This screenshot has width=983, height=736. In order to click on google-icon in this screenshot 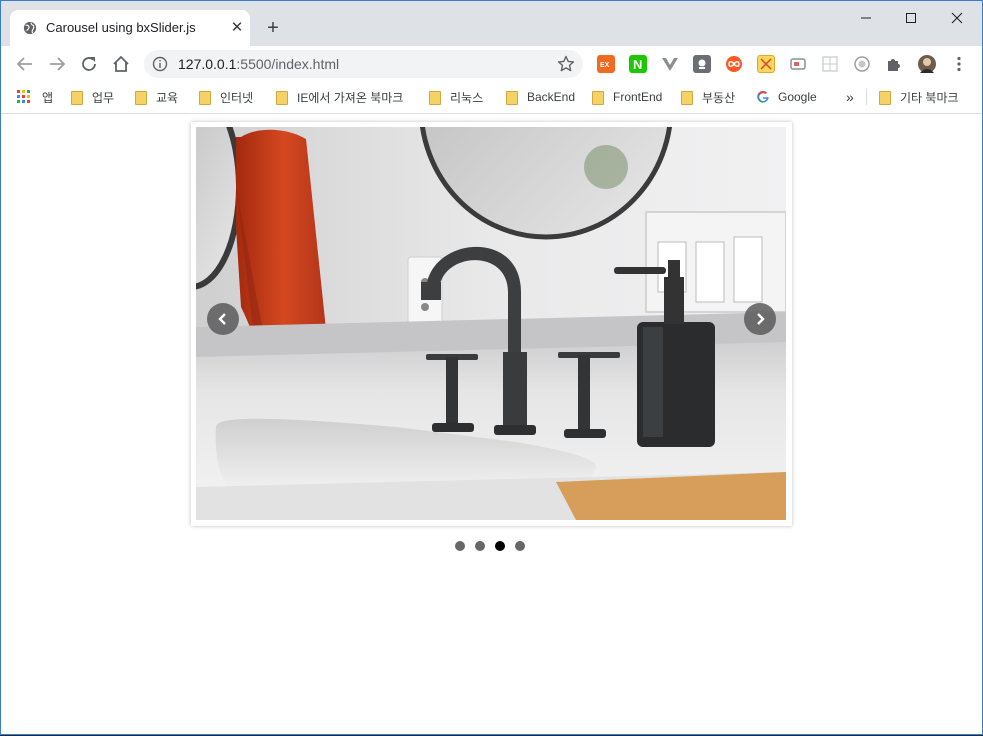, I will do `click(763, 96)`.